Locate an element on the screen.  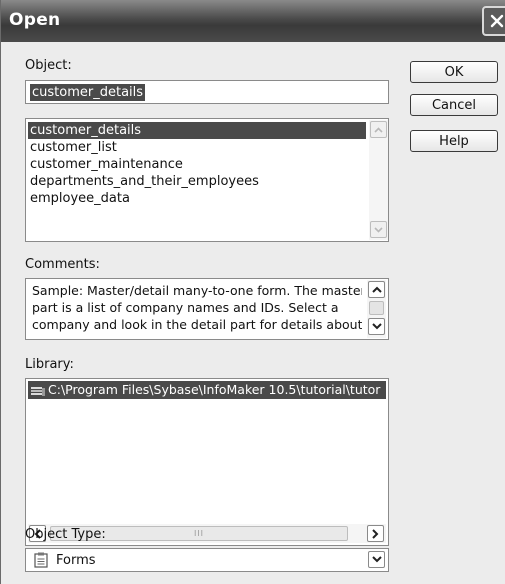
comments-scrollbar is located at coordinates (376, 309).